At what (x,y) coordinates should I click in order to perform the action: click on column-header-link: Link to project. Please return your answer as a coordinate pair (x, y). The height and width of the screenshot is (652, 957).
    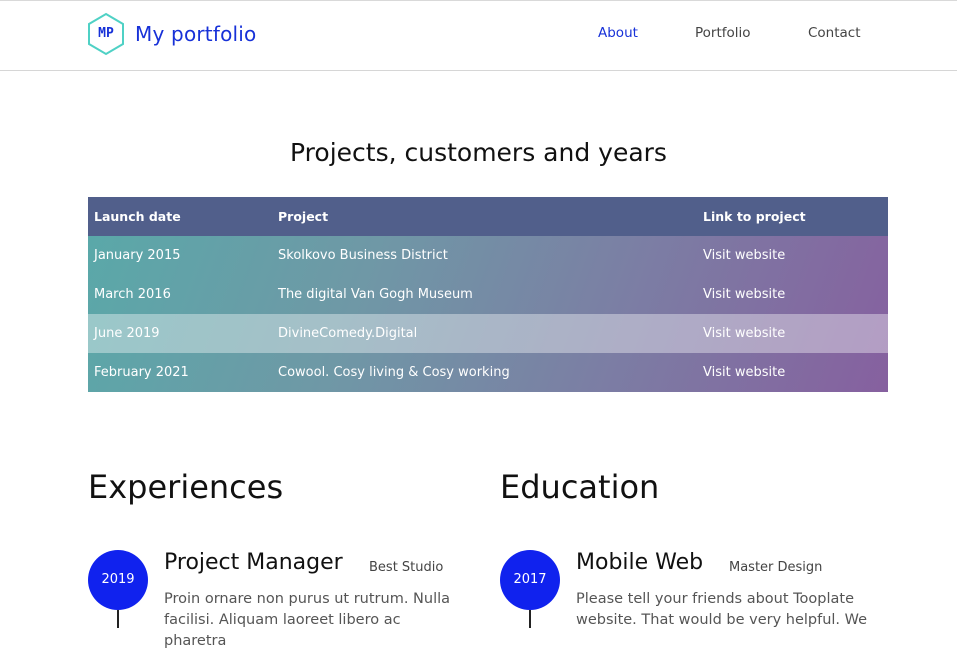
    Looking at the image, I should click on (754, 216).